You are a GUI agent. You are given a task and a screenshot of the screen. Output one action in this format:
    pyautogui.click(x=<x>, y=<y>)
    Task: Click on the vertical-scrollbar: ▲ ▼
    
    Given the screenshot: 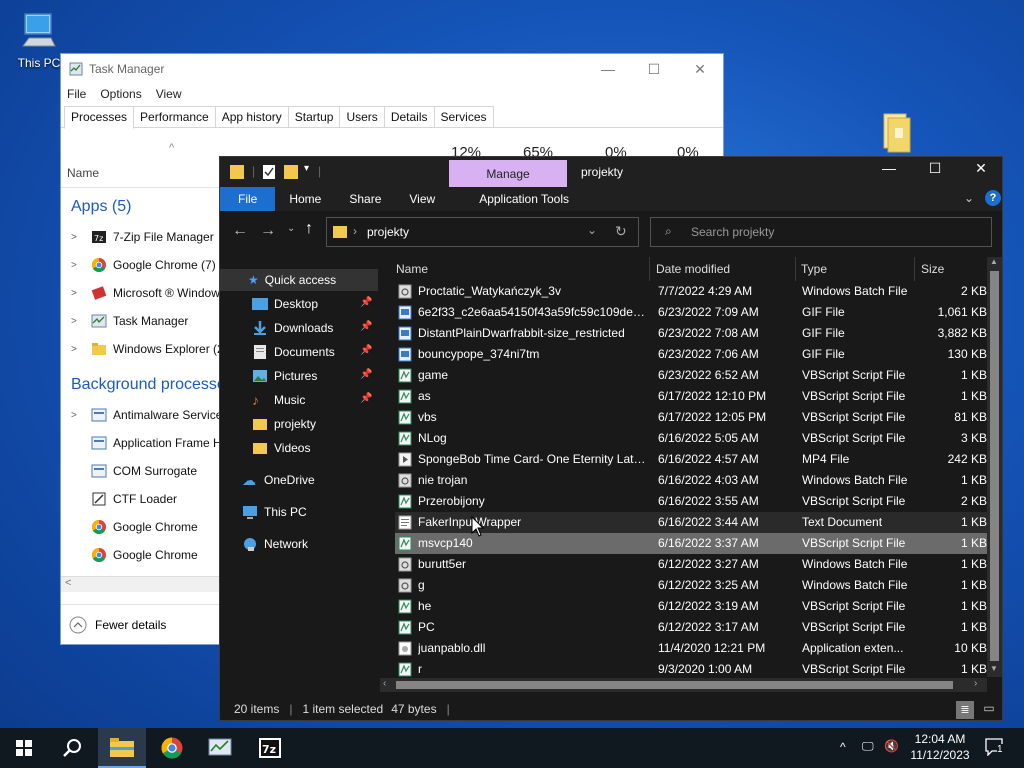 What is the action you would take?
    pyautogui.click(x=994, y=467)
    